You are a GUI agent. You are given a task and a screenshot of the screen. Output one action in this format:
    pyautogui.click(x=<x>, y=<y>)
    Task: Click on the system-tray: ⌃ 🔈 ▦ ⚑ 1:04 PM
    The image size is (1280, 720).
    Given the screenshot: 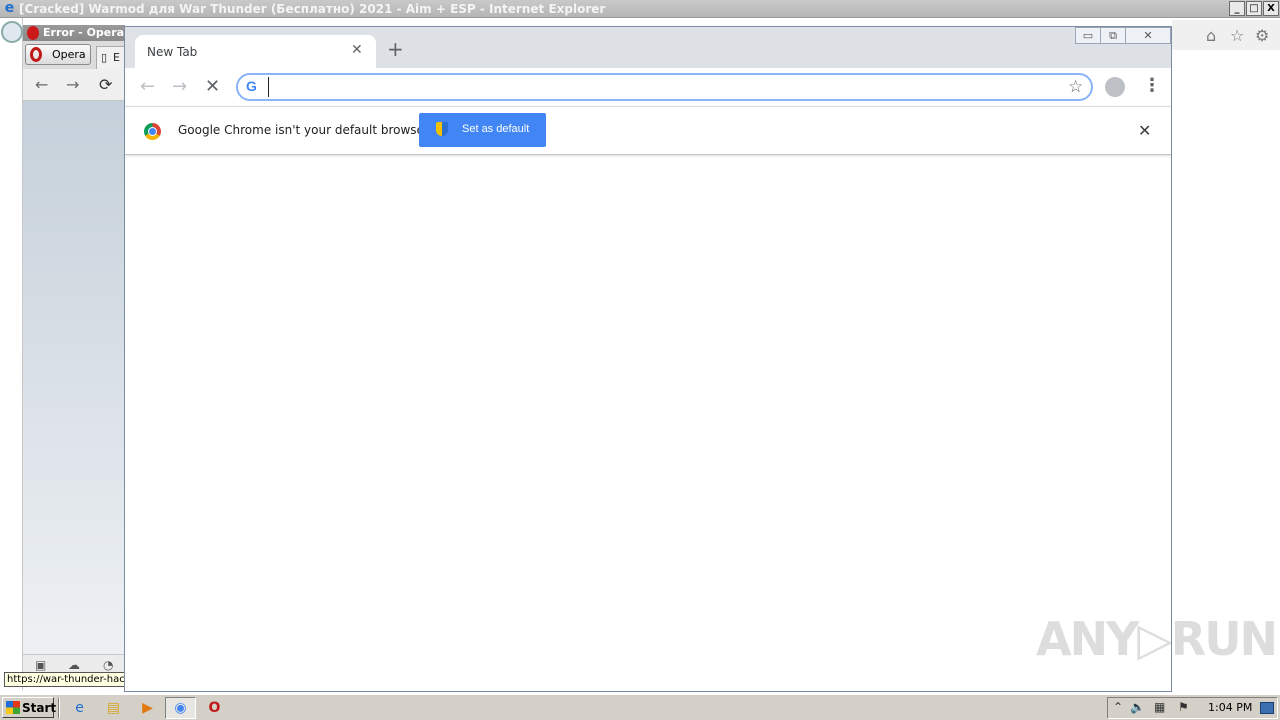 What is the action you would take?
    pyautogui.click(x=1192, y=708)
    